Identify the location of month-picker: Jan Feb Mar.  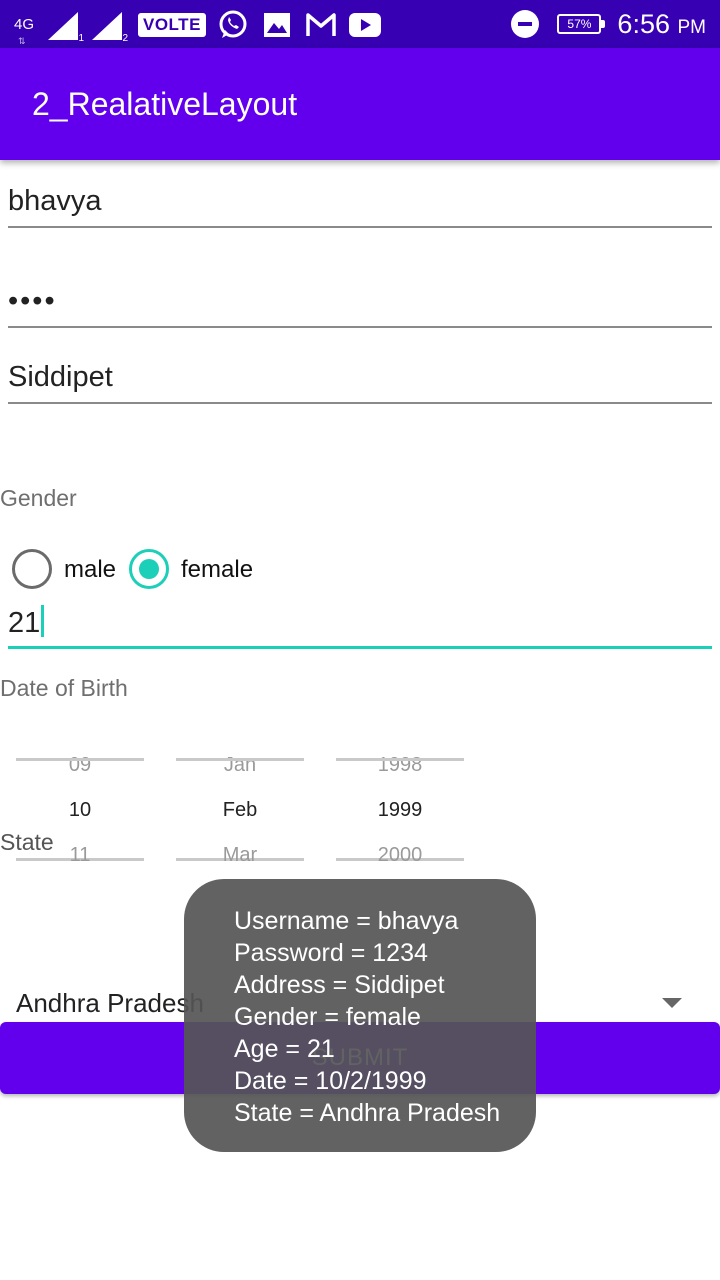
(240, 808).